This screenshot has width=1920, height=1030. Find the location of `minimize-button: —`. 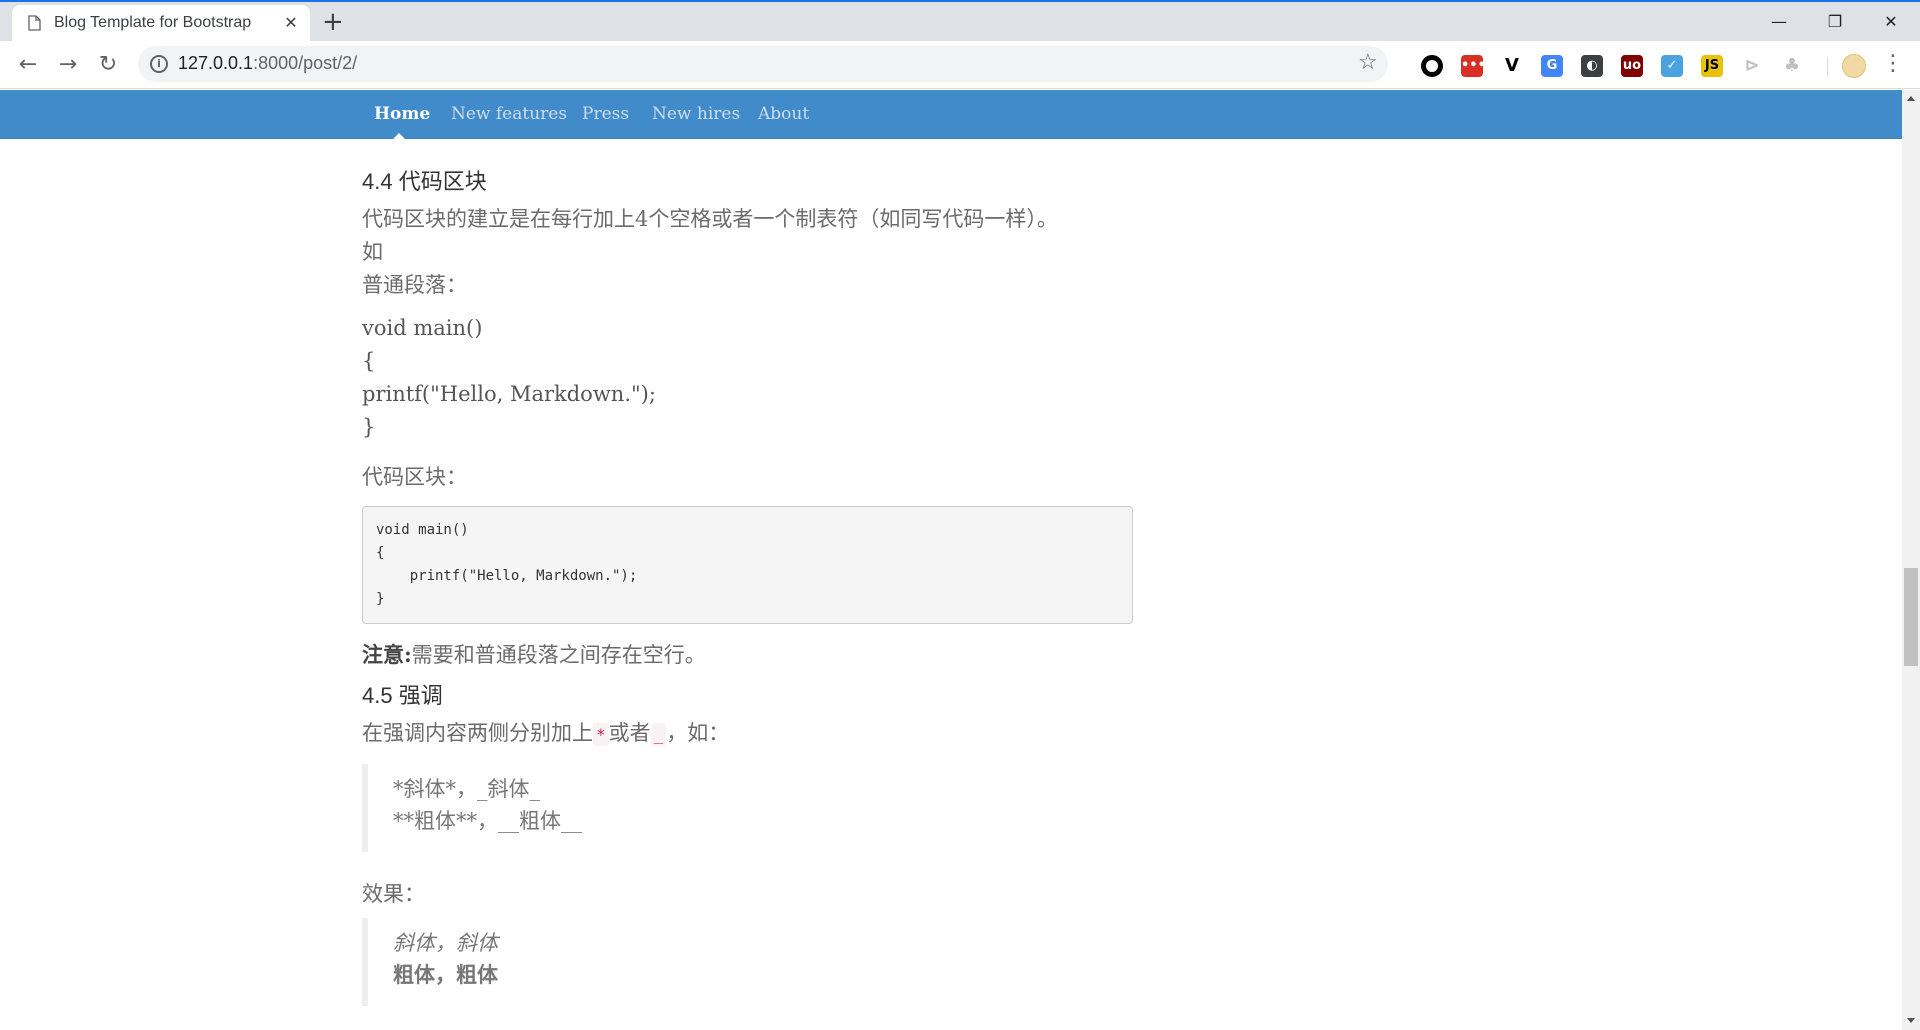

minimize-button: — is located at coordinates (1779, 22).